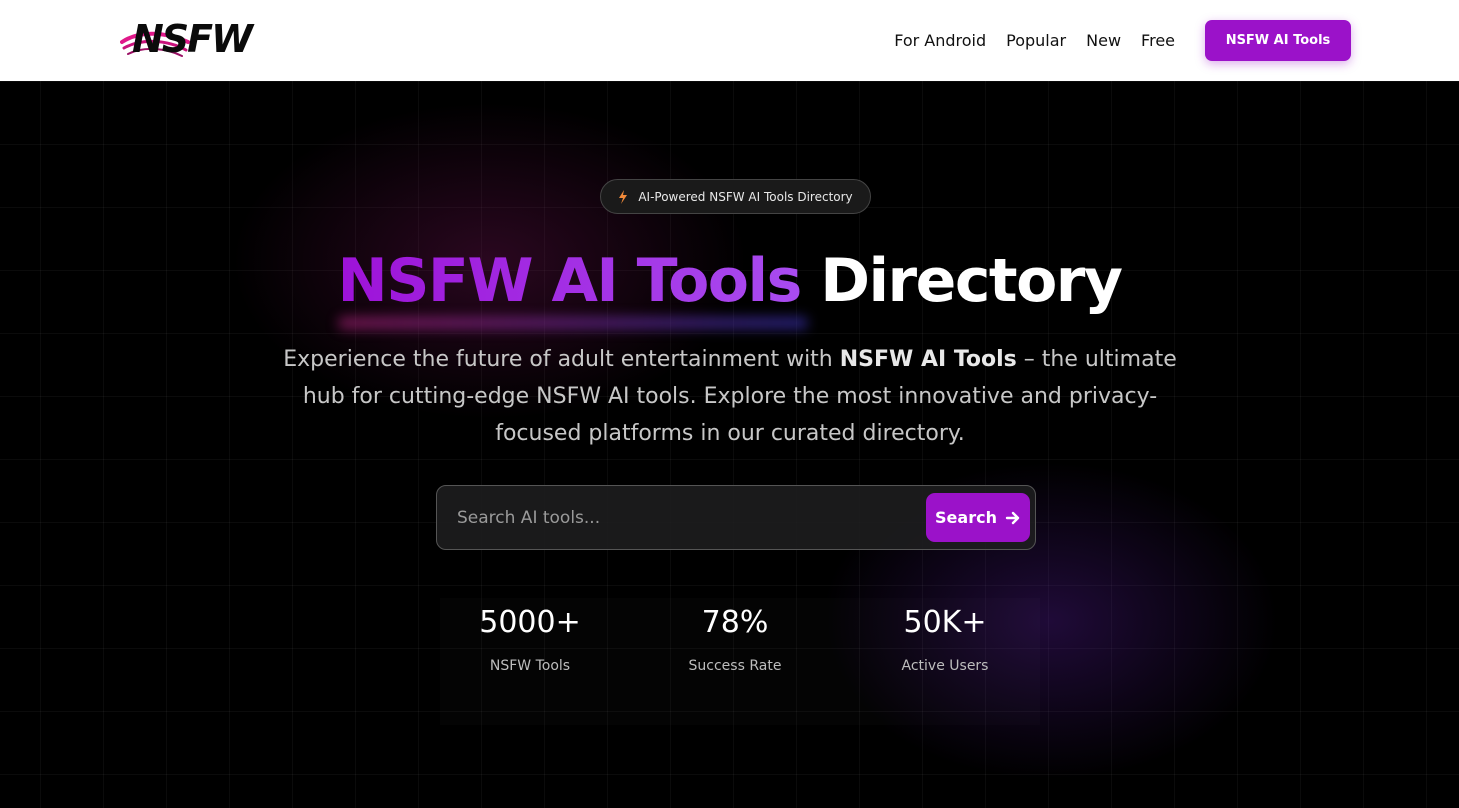  What do you see at coordinates (735, 666) in the screenshot?
I see `stat-label: Success Rate` at bounding box center [735, 666].